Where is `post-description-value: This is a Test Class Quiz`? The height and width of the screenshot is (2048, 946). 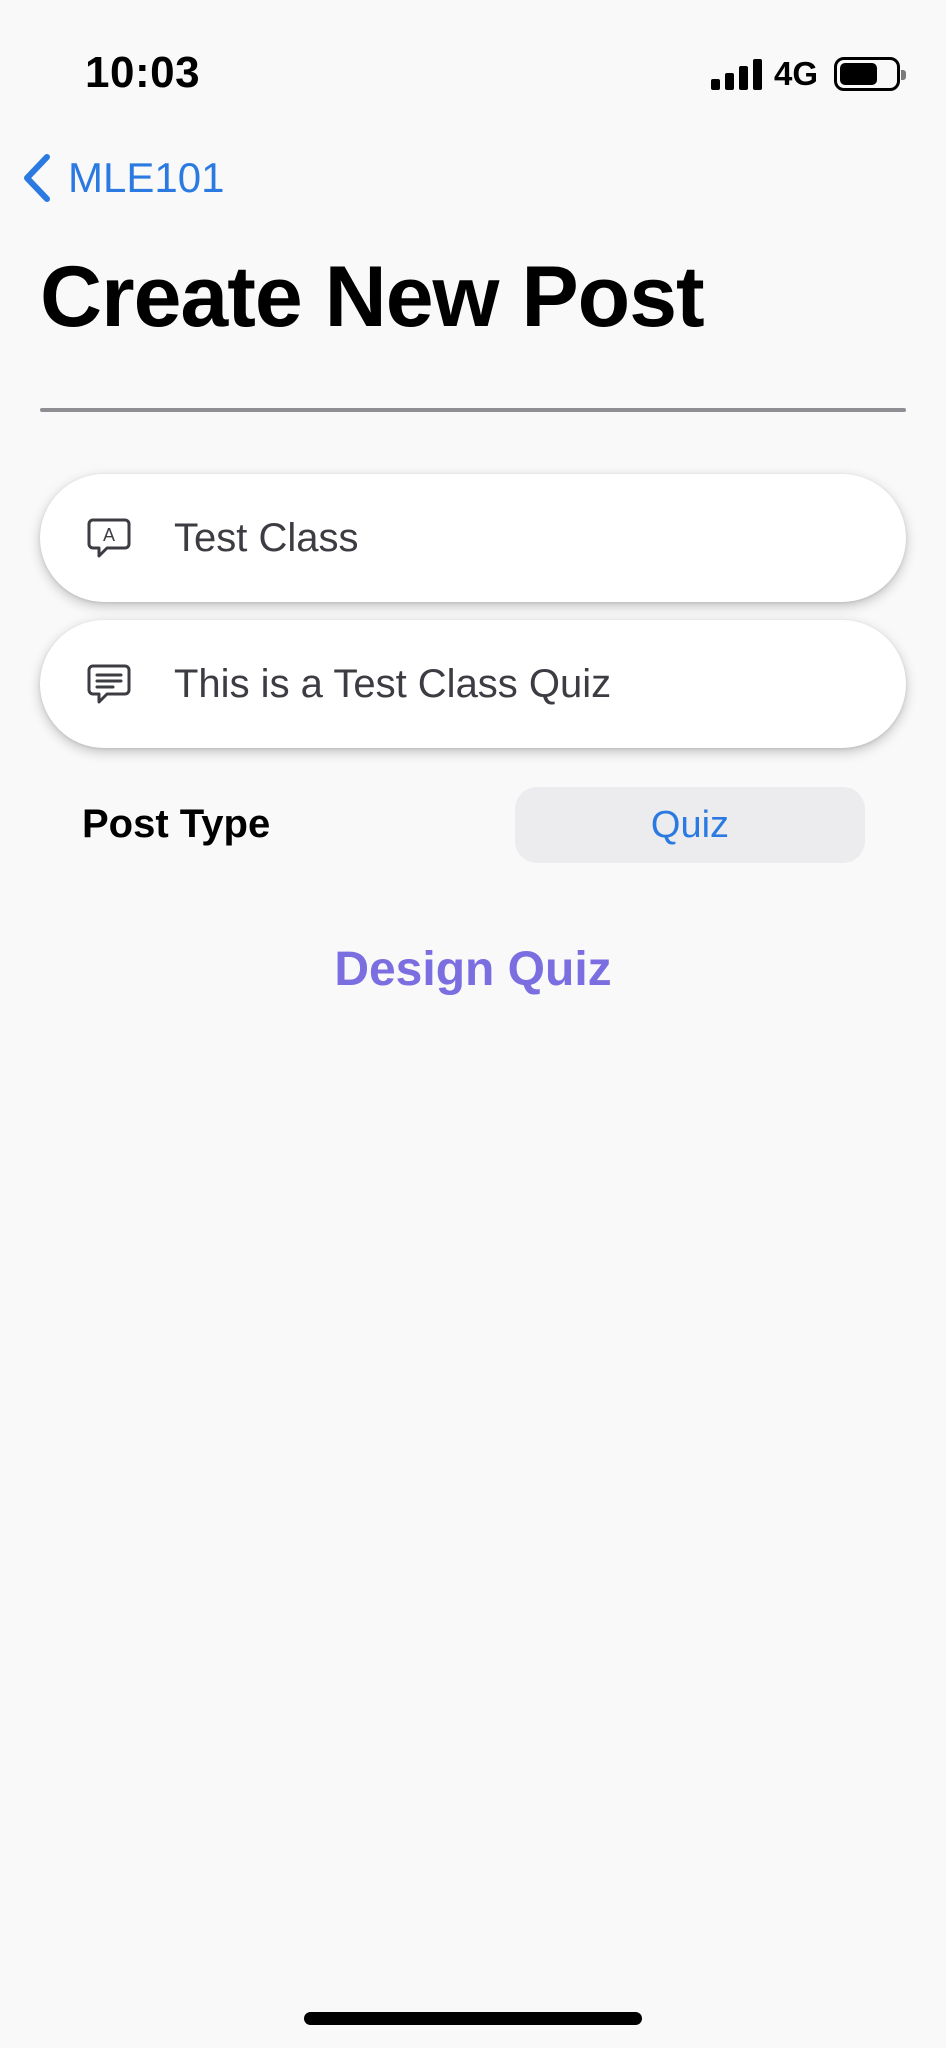 post-description-value: This is a Test Class Quiz is located at coordinates (393, 683).